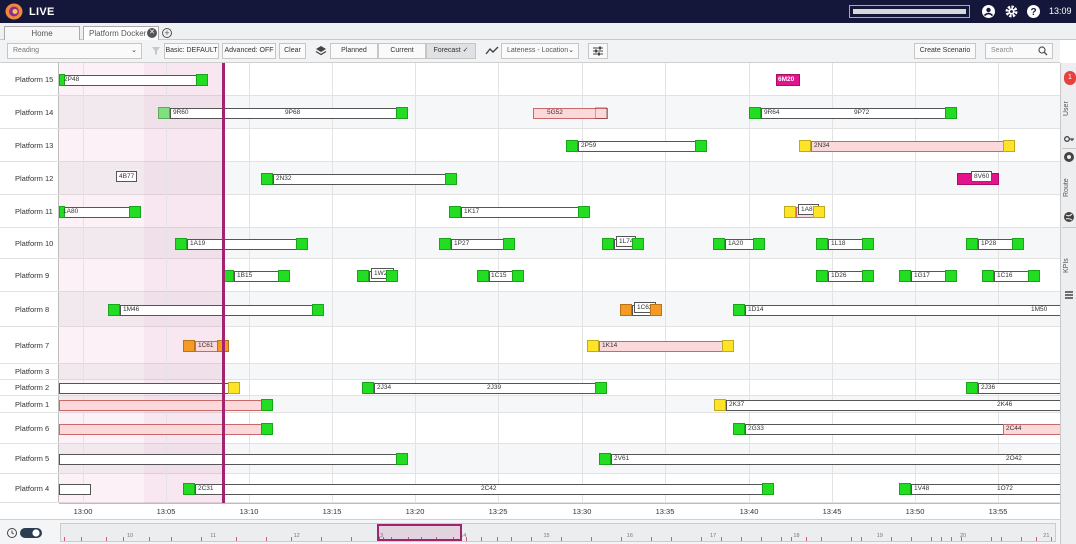  Describe the element at coordinates (284, 178) in the screenshot. I see `service-label: 2N32` at that location.